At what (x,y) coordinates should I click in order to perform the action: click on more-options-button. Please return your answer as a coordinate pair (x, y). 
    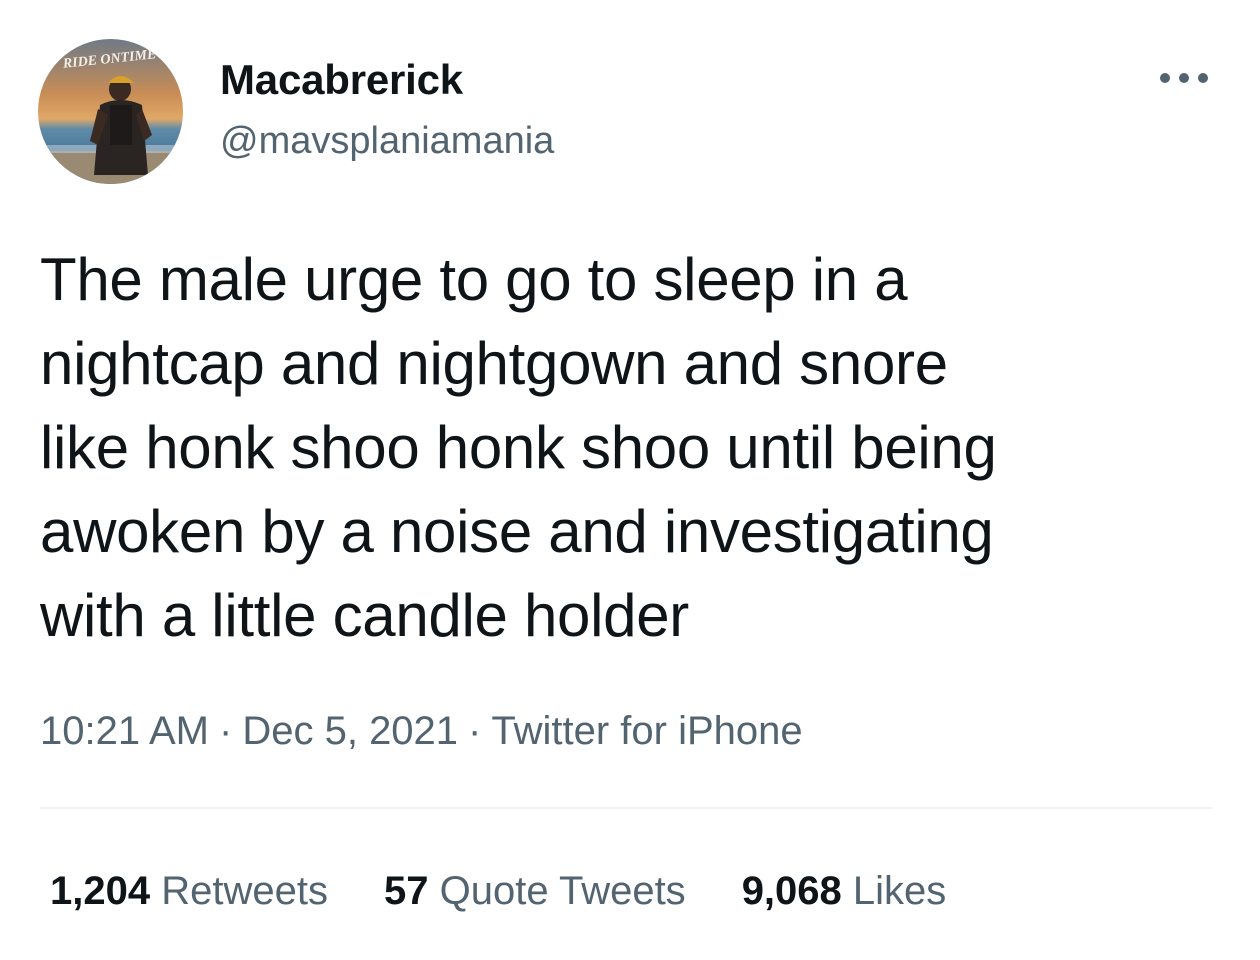
    Looking at the image, I should click on (1184, 78).